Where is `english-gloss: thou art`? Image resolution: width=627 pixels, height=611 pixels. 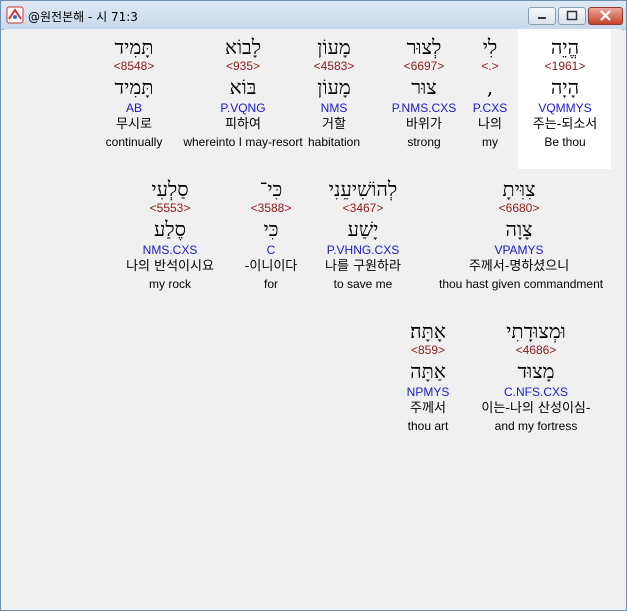
english-gloss: thou art is located at coordinates (428, 426).